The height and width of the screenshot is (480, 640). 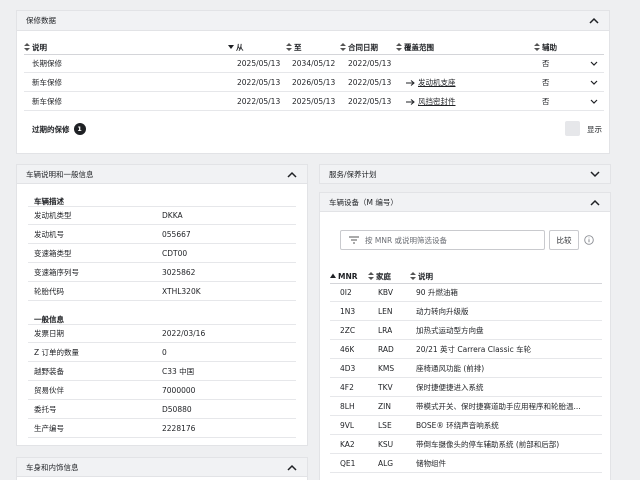 I want to click on info-row: 发动机类型 DKKA, so click(x=162, y=215).